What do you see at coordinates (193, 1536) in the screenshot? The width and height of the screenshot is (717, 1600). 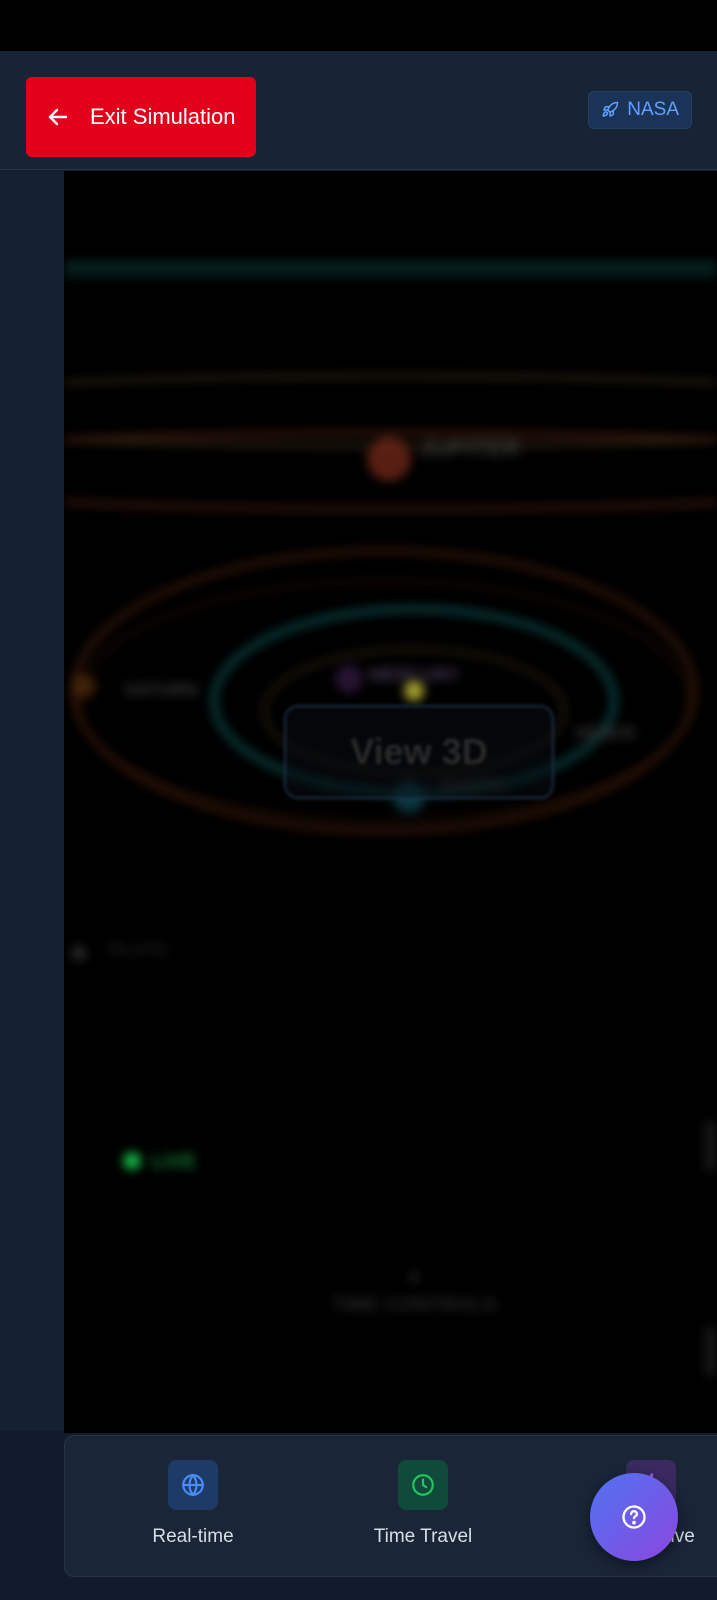 I see `feature-label: Real-time` at bounding box center [193, 1536].